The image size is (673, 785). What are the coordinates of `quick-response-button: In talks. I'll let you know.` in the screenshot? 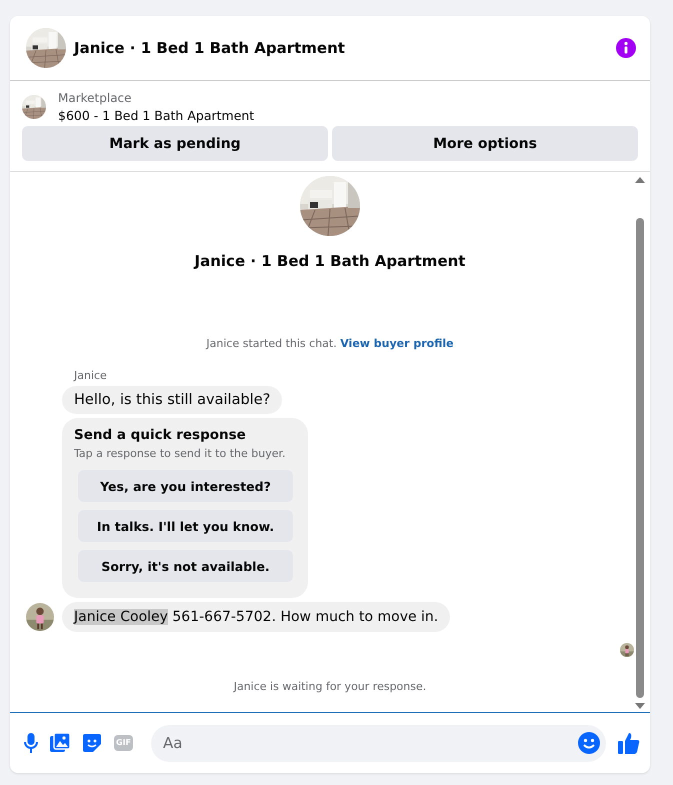 It's located at (185, 526).